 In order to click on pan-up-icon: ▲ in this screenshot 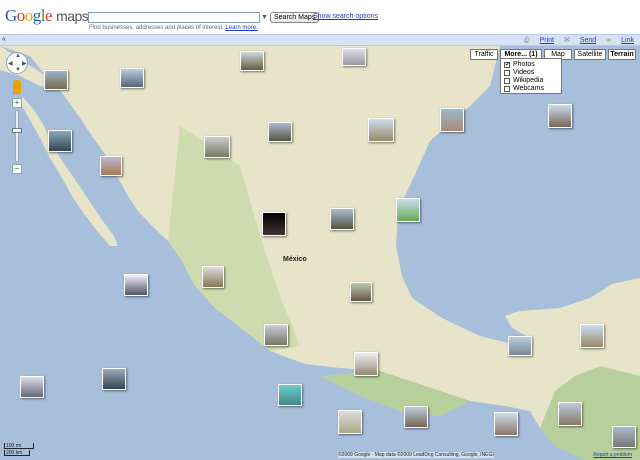, I will do `click(18, 56)`.